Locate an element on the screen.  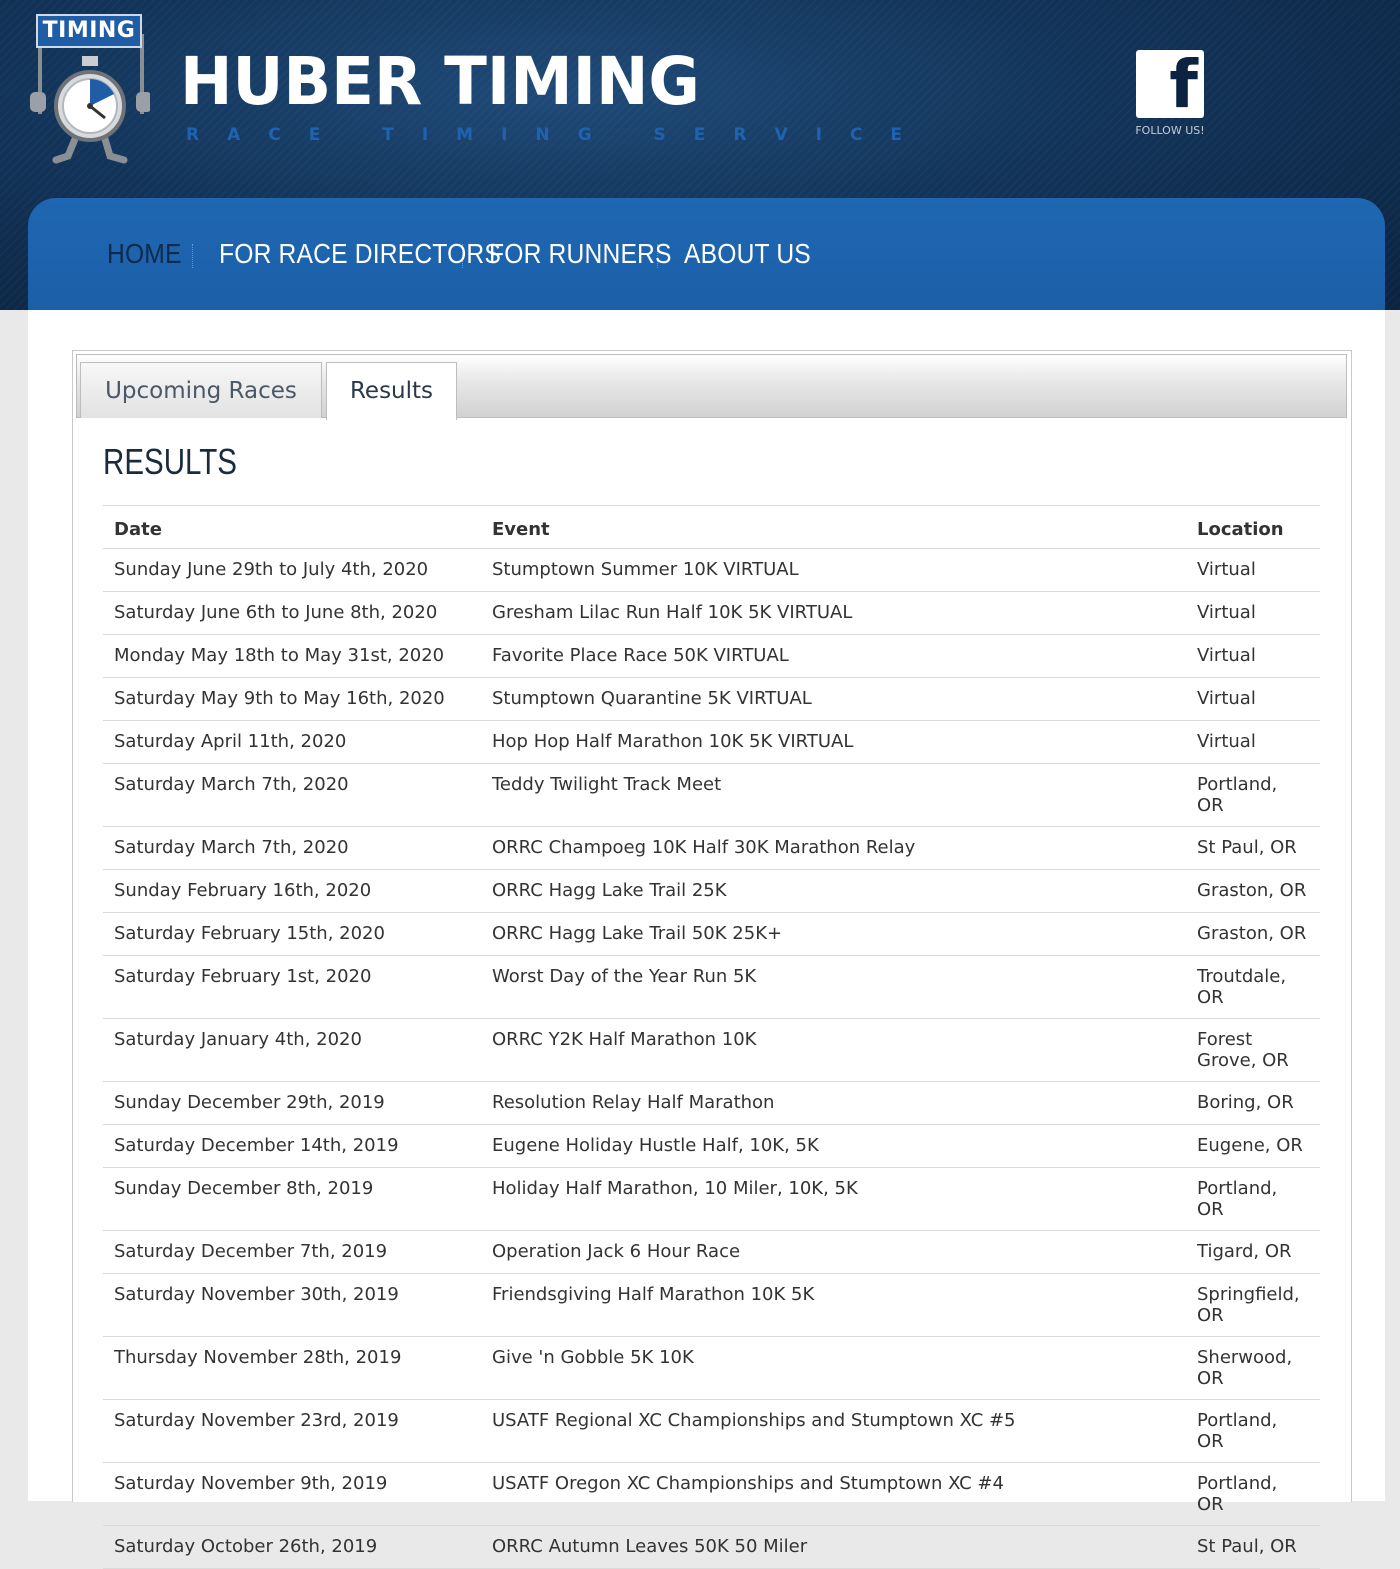
brand-name: HUBER TIMING is located at coordinates (440, 82).